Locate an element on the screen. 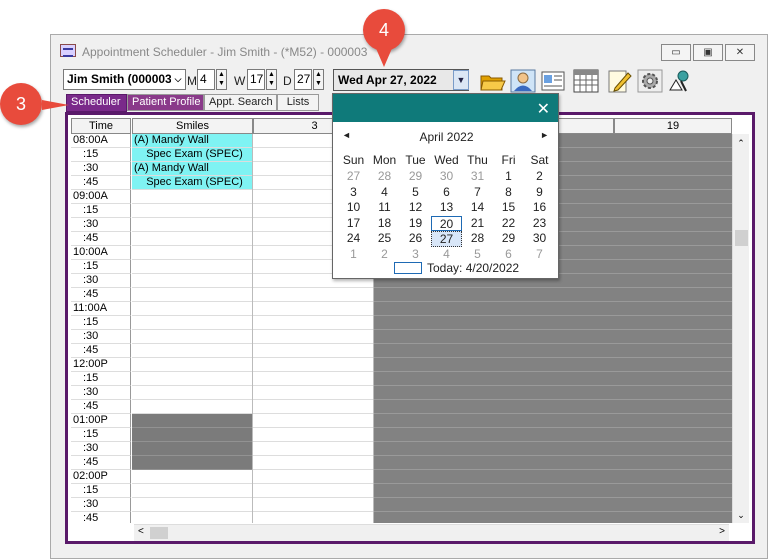  calendar-day: 6 is located at coordinates (446, 193).